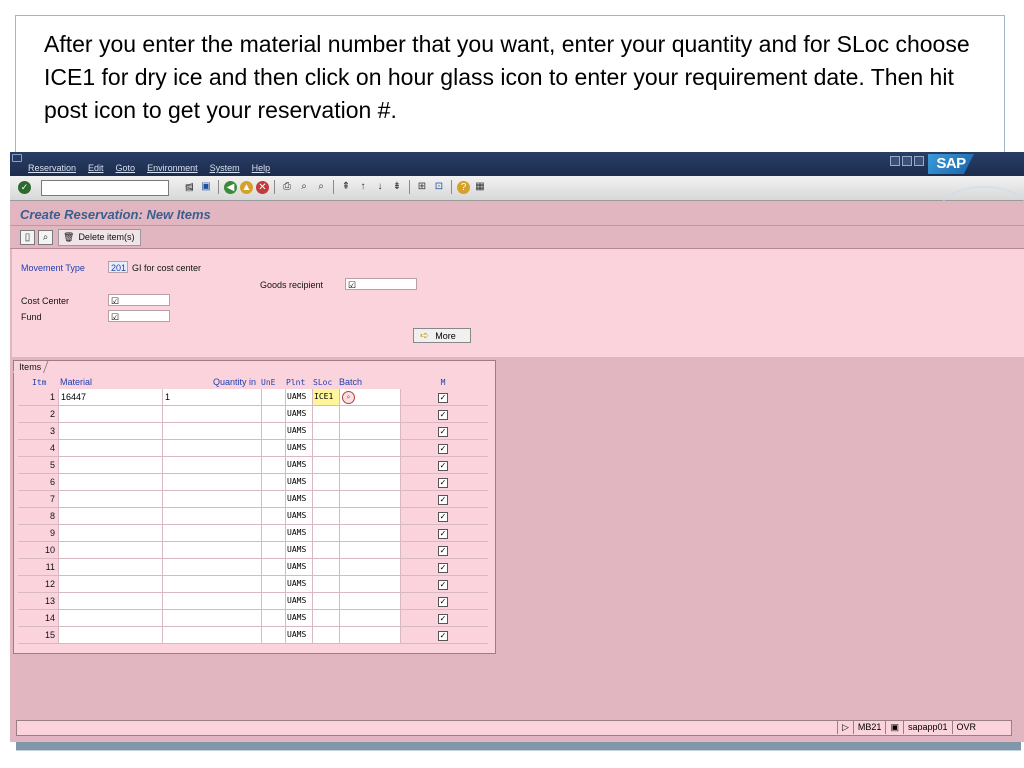 This screenshot has height=768, width=1024. I want to click on more-button: ➪ More, so click(442, 335).